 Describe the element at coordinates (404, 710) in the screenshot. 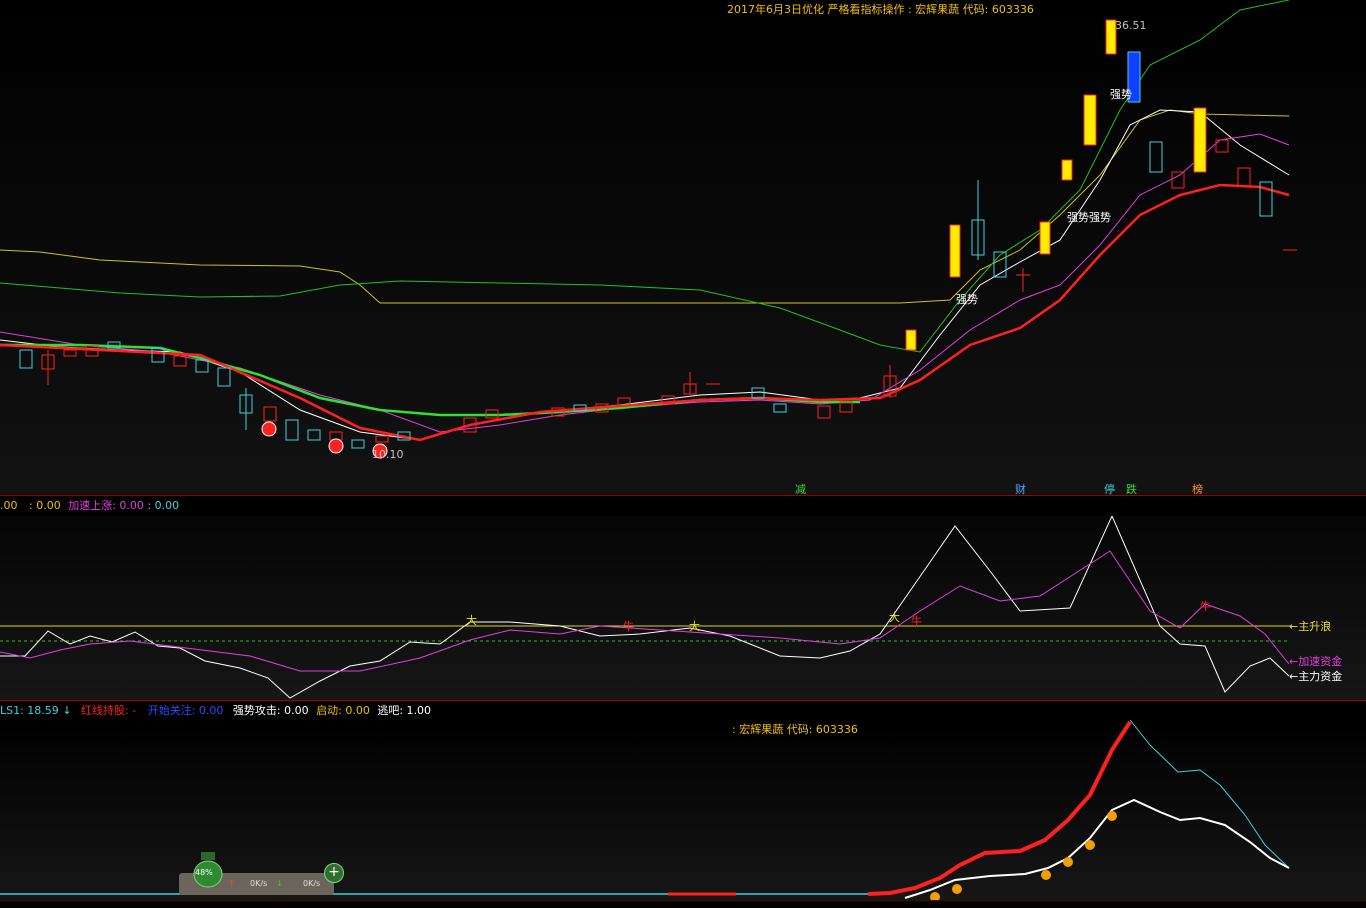

I see `escape: 逃吧: 1.00` at that location.